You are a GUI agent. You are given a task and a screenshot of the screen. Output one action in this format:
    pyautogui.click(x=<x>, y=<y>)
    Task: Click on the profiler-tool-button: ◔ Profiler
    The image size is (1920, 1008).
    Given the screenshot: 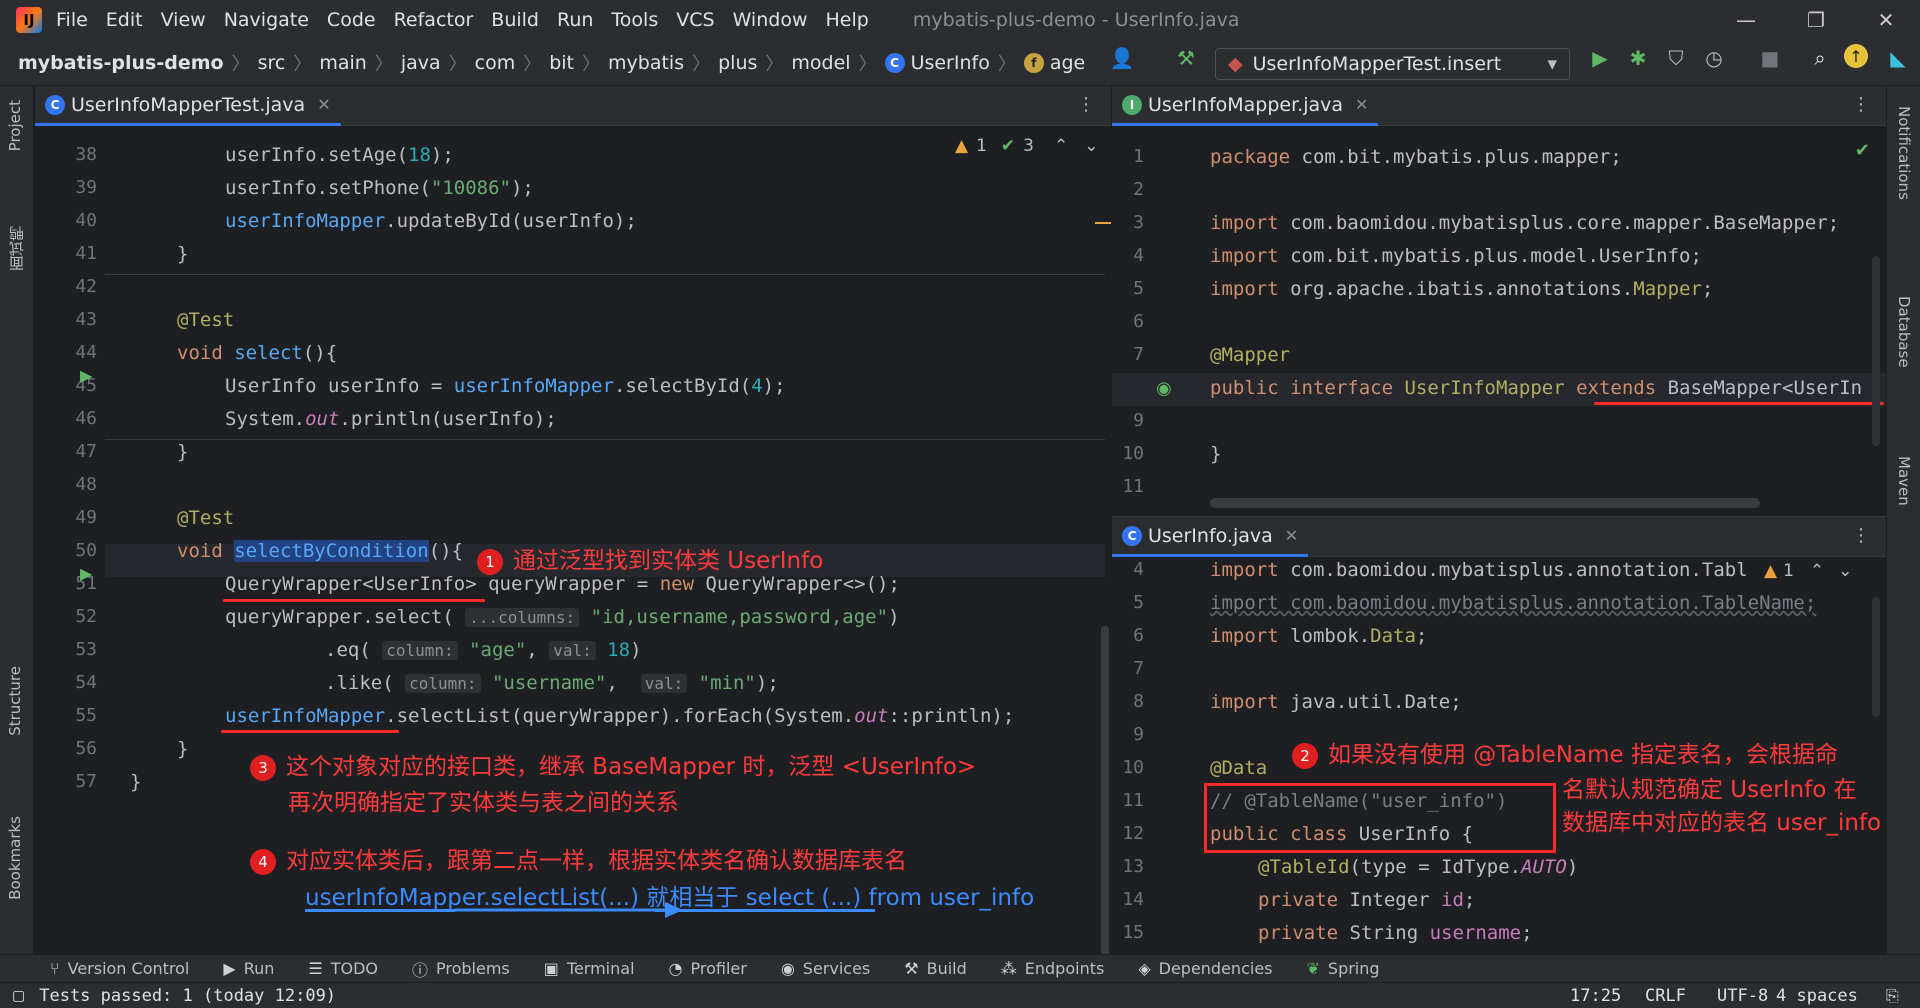 What is the action you would take?
    pyautogui.click(x=708, y=968)
    